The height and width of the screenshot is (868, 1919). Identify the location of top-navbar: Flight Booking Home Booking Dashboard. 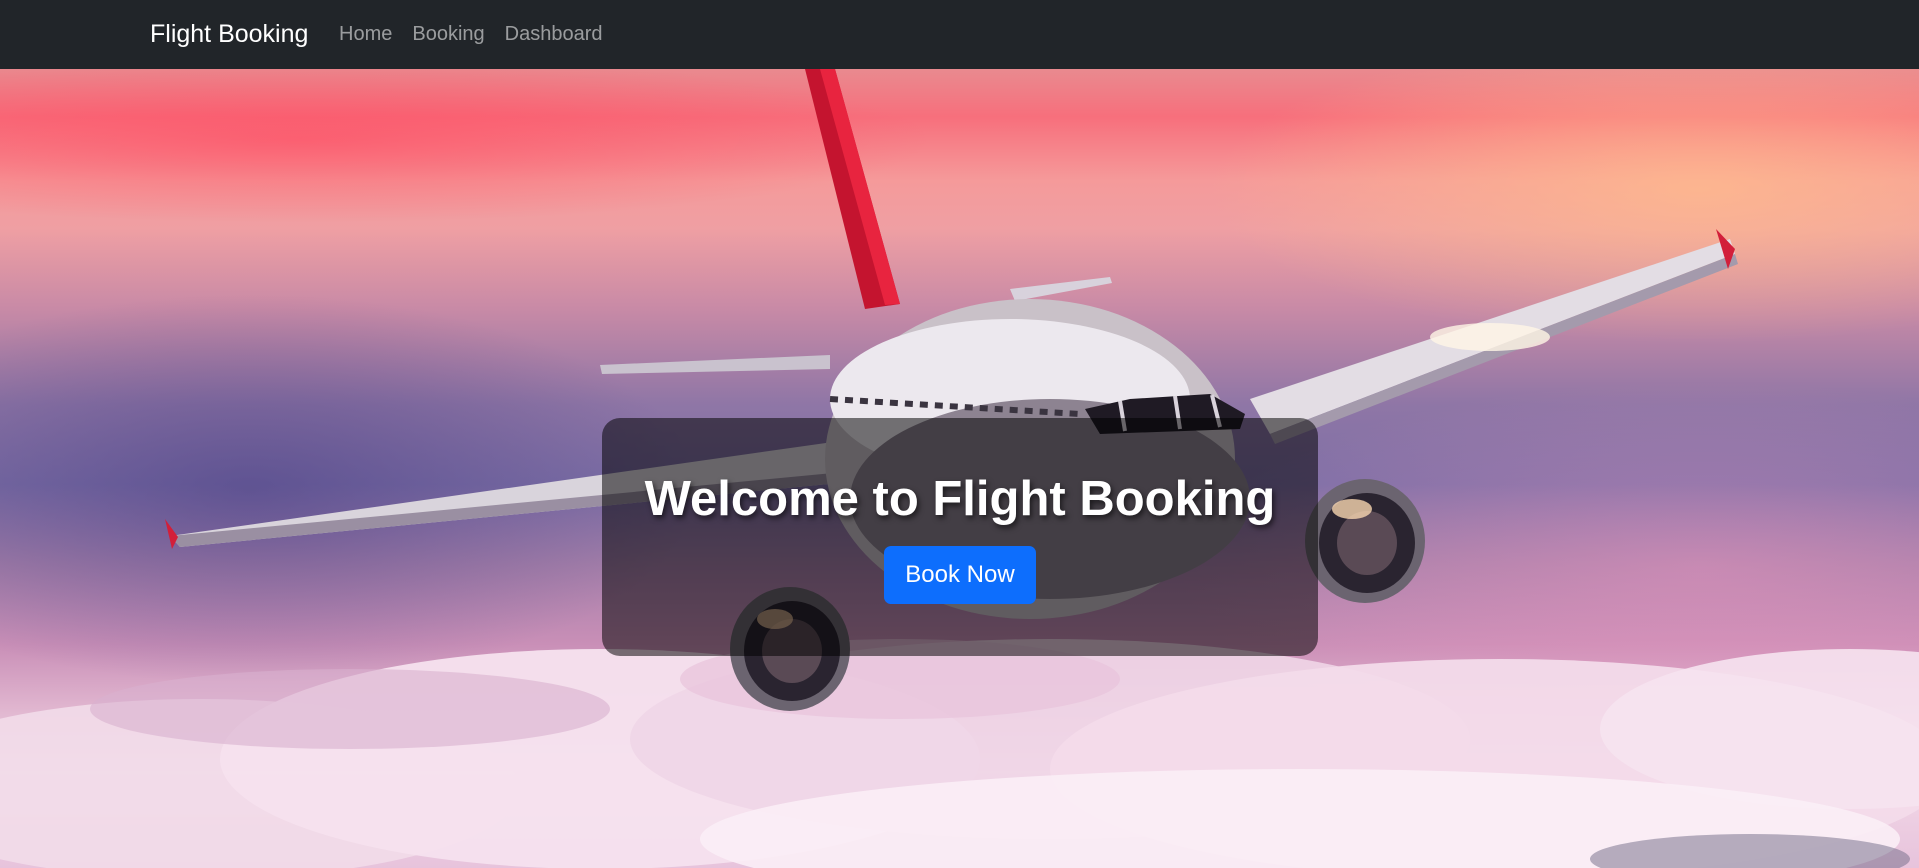
(959, 34).